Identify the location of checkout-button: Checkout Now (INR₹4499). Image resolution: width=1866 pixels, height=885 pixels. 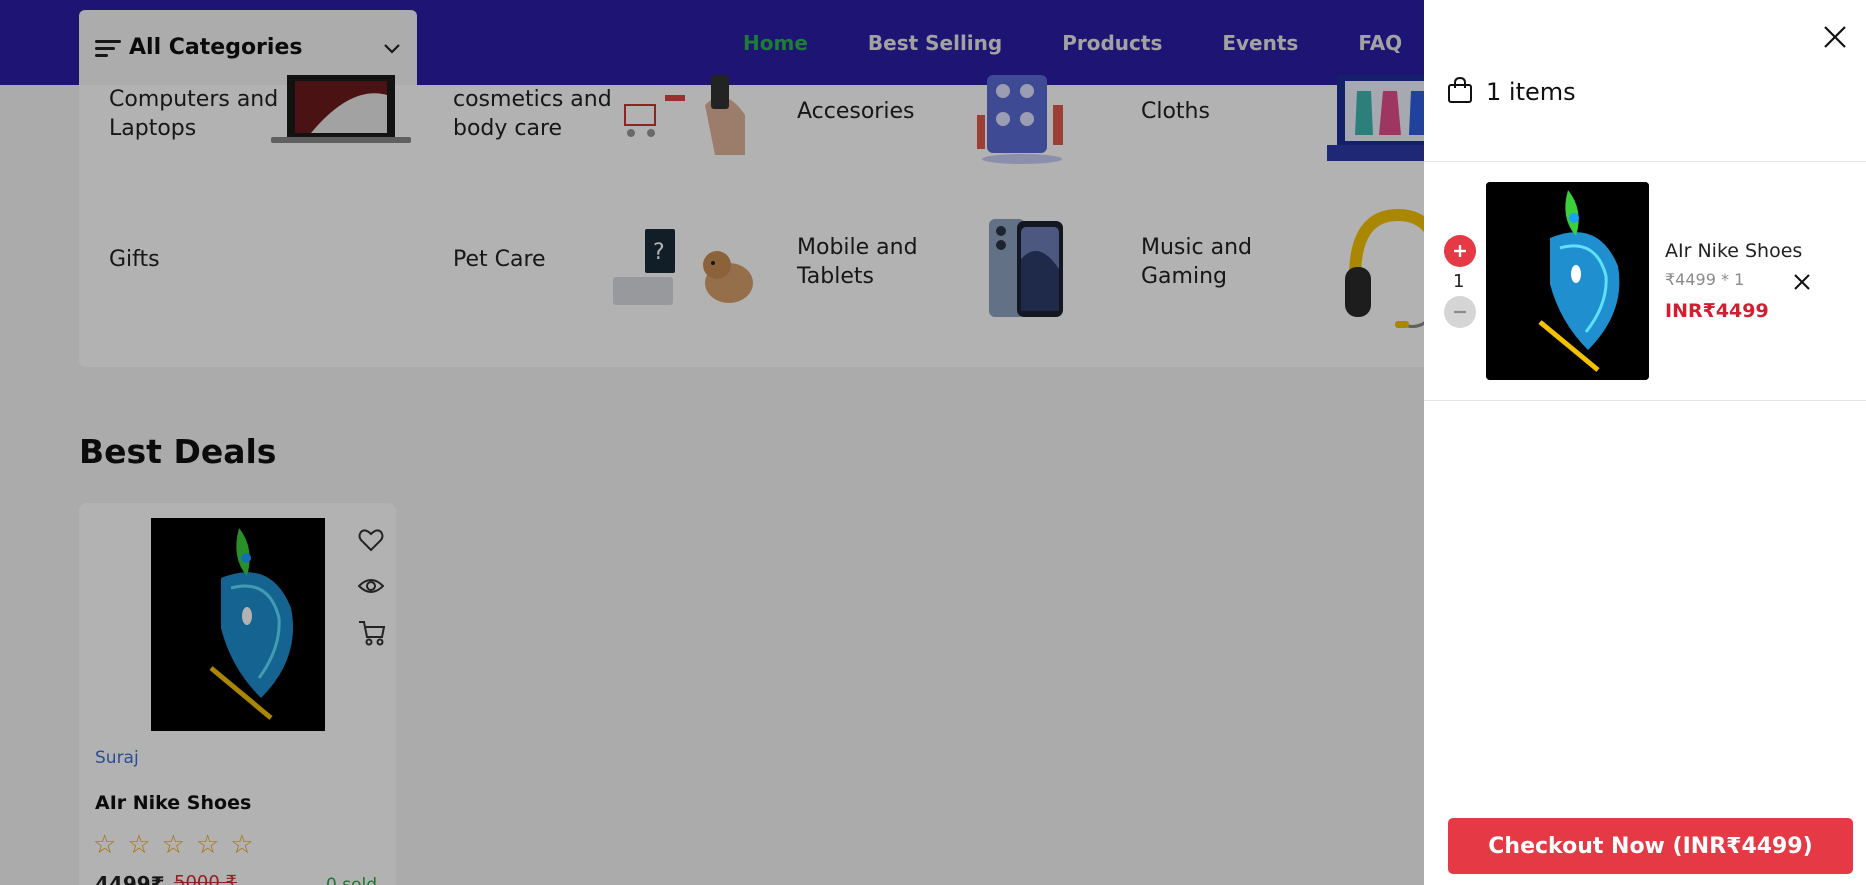
(1650, 846).